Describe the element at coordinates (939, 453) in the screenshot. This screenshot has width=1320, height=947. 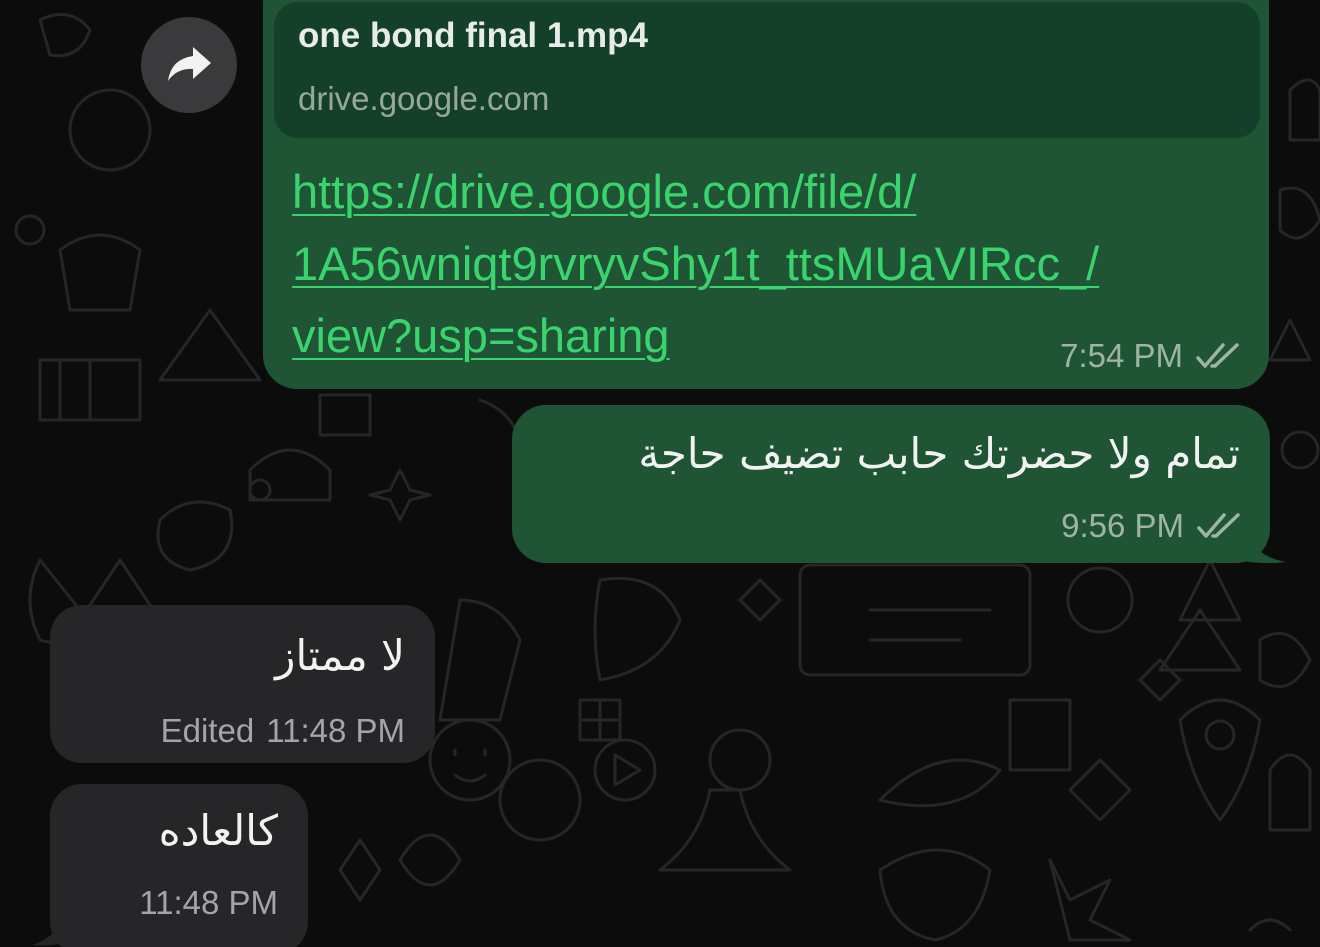
I see `message-text: تمام ولا حضرتك حابب تضيف حاجة` at that location.